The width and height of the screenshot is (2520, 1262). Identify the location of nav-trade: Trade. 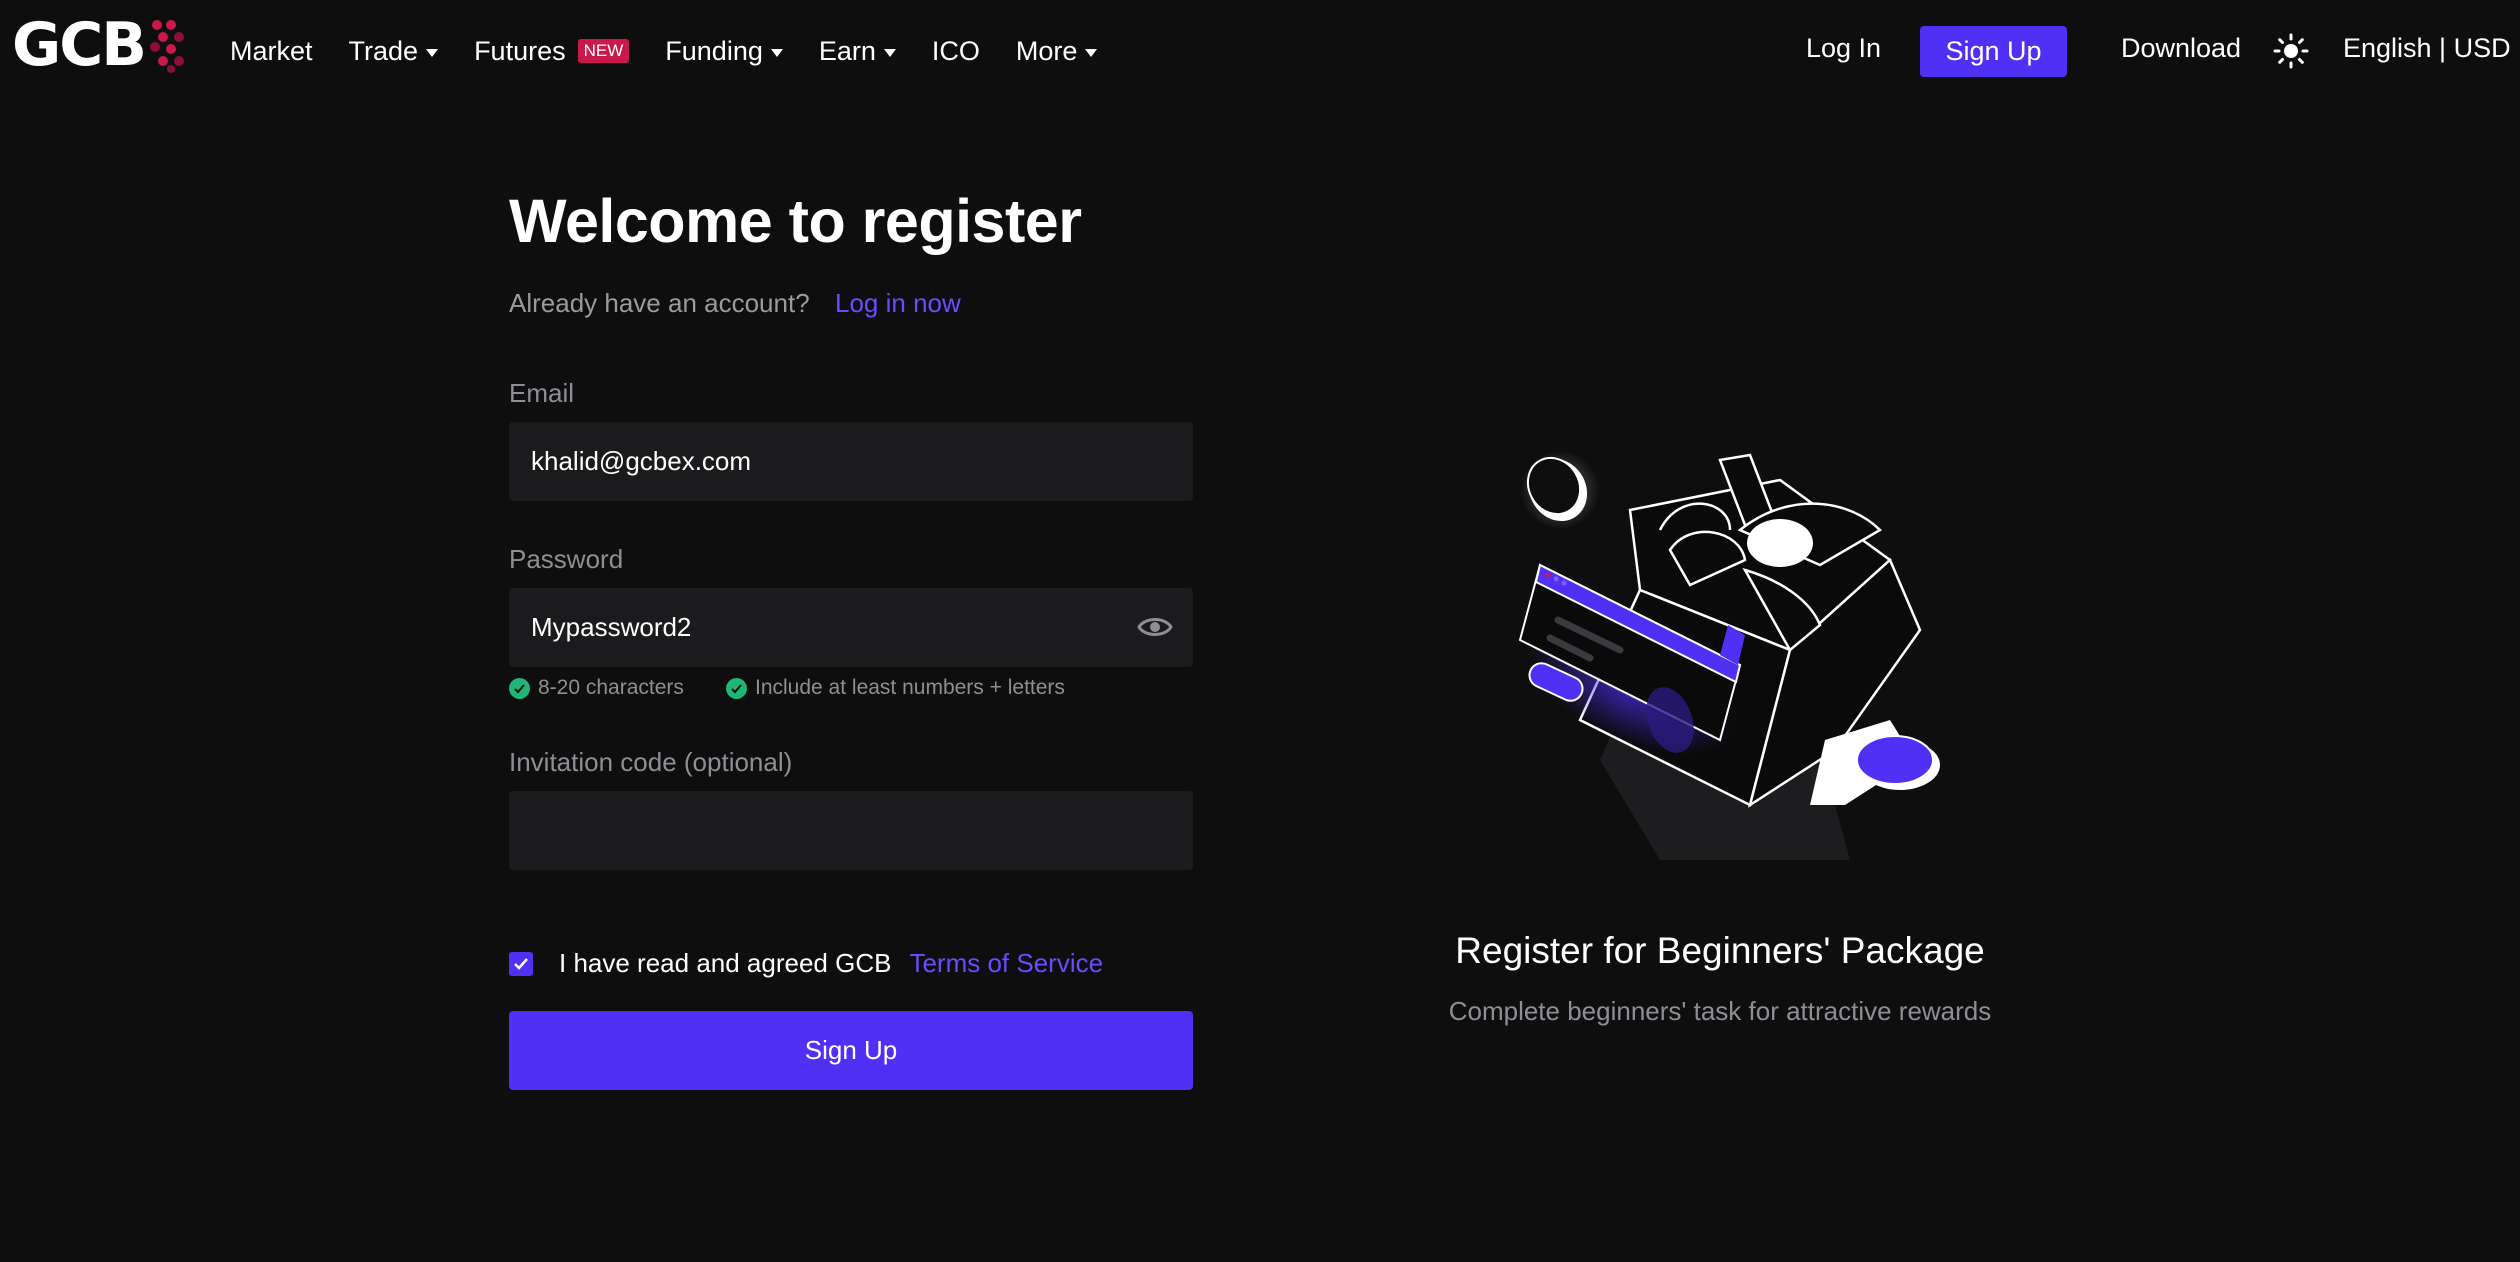
(394, 51).